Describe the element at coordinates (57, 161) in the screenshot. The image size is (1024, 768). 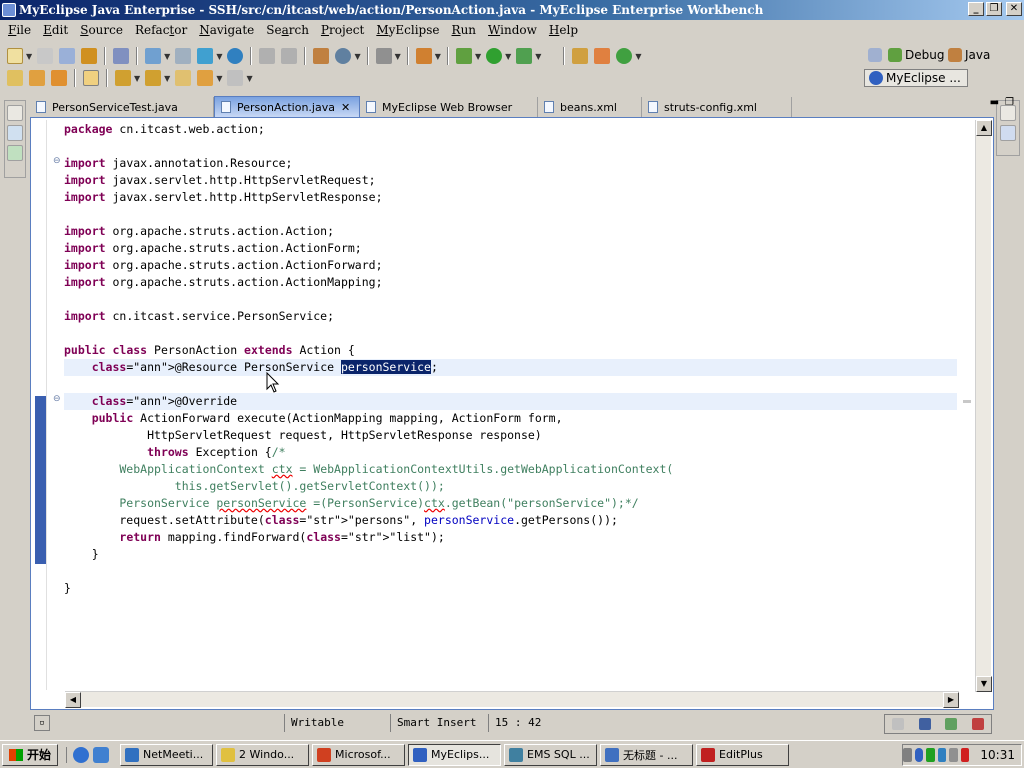
I see `fold-imports-icon: ⊖` at that location.